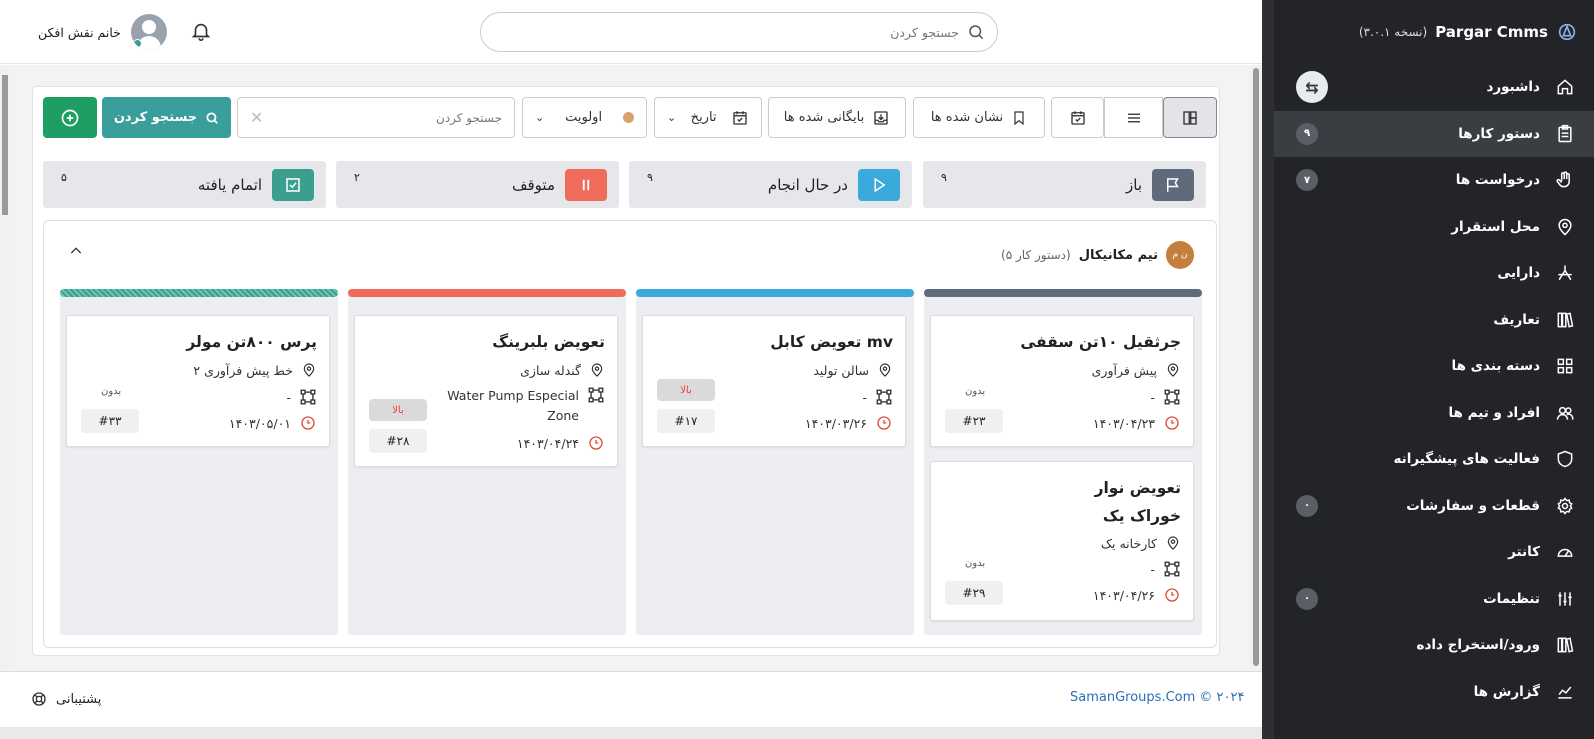 The width and height of the screenshot is (1594, 739). What do you see at coordinates (522, 406) in the screenshot?
I see `work-order-asset: Water Pump Especial Zone` at bounding box center [522, 406].